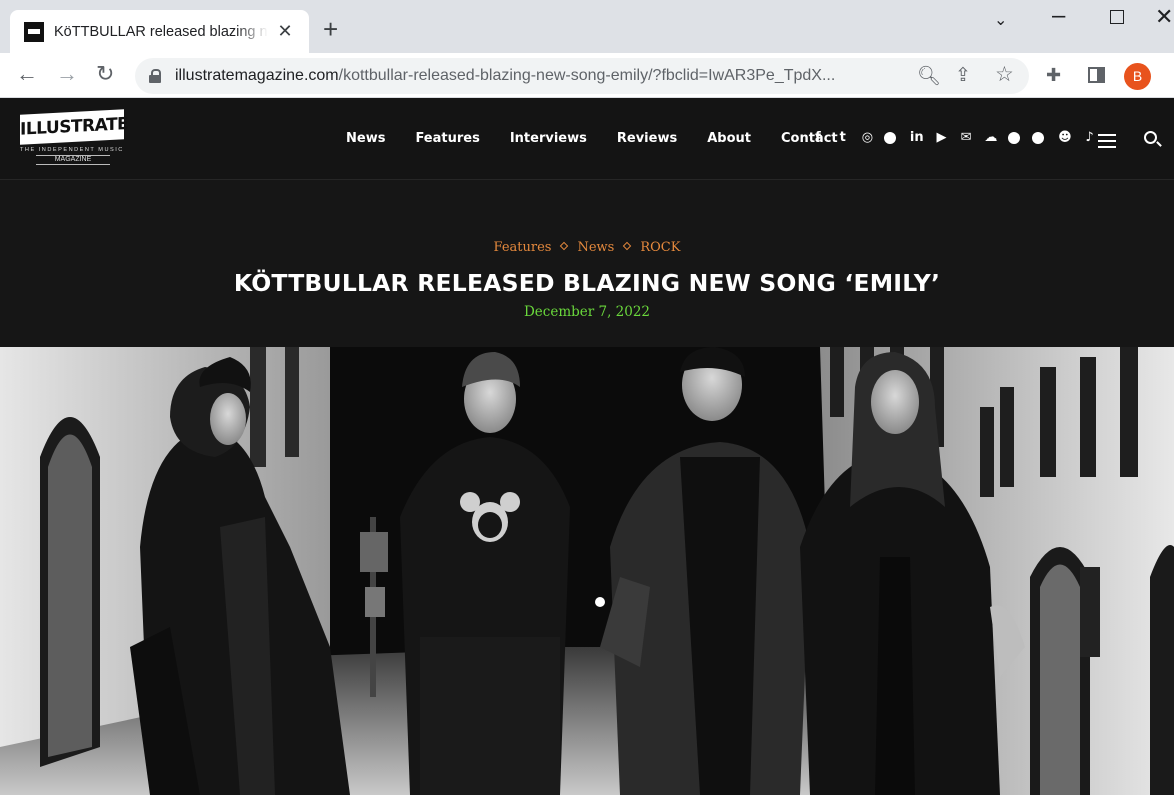 This screenshot has height=795, width=1174. What do you see at coordinates (843, 138) in the screenshot?
I see `twitter-icon: t` at bounding box center [843, 138].